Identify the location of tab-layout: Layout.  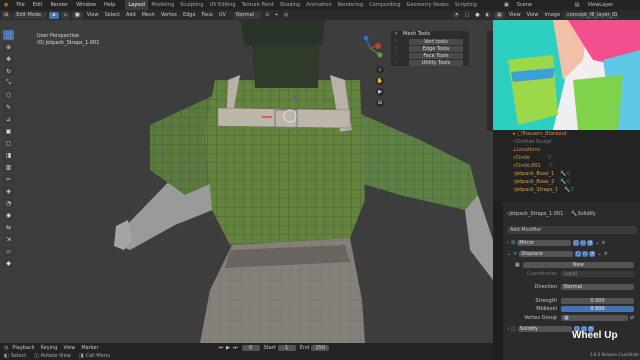
(137, 5).